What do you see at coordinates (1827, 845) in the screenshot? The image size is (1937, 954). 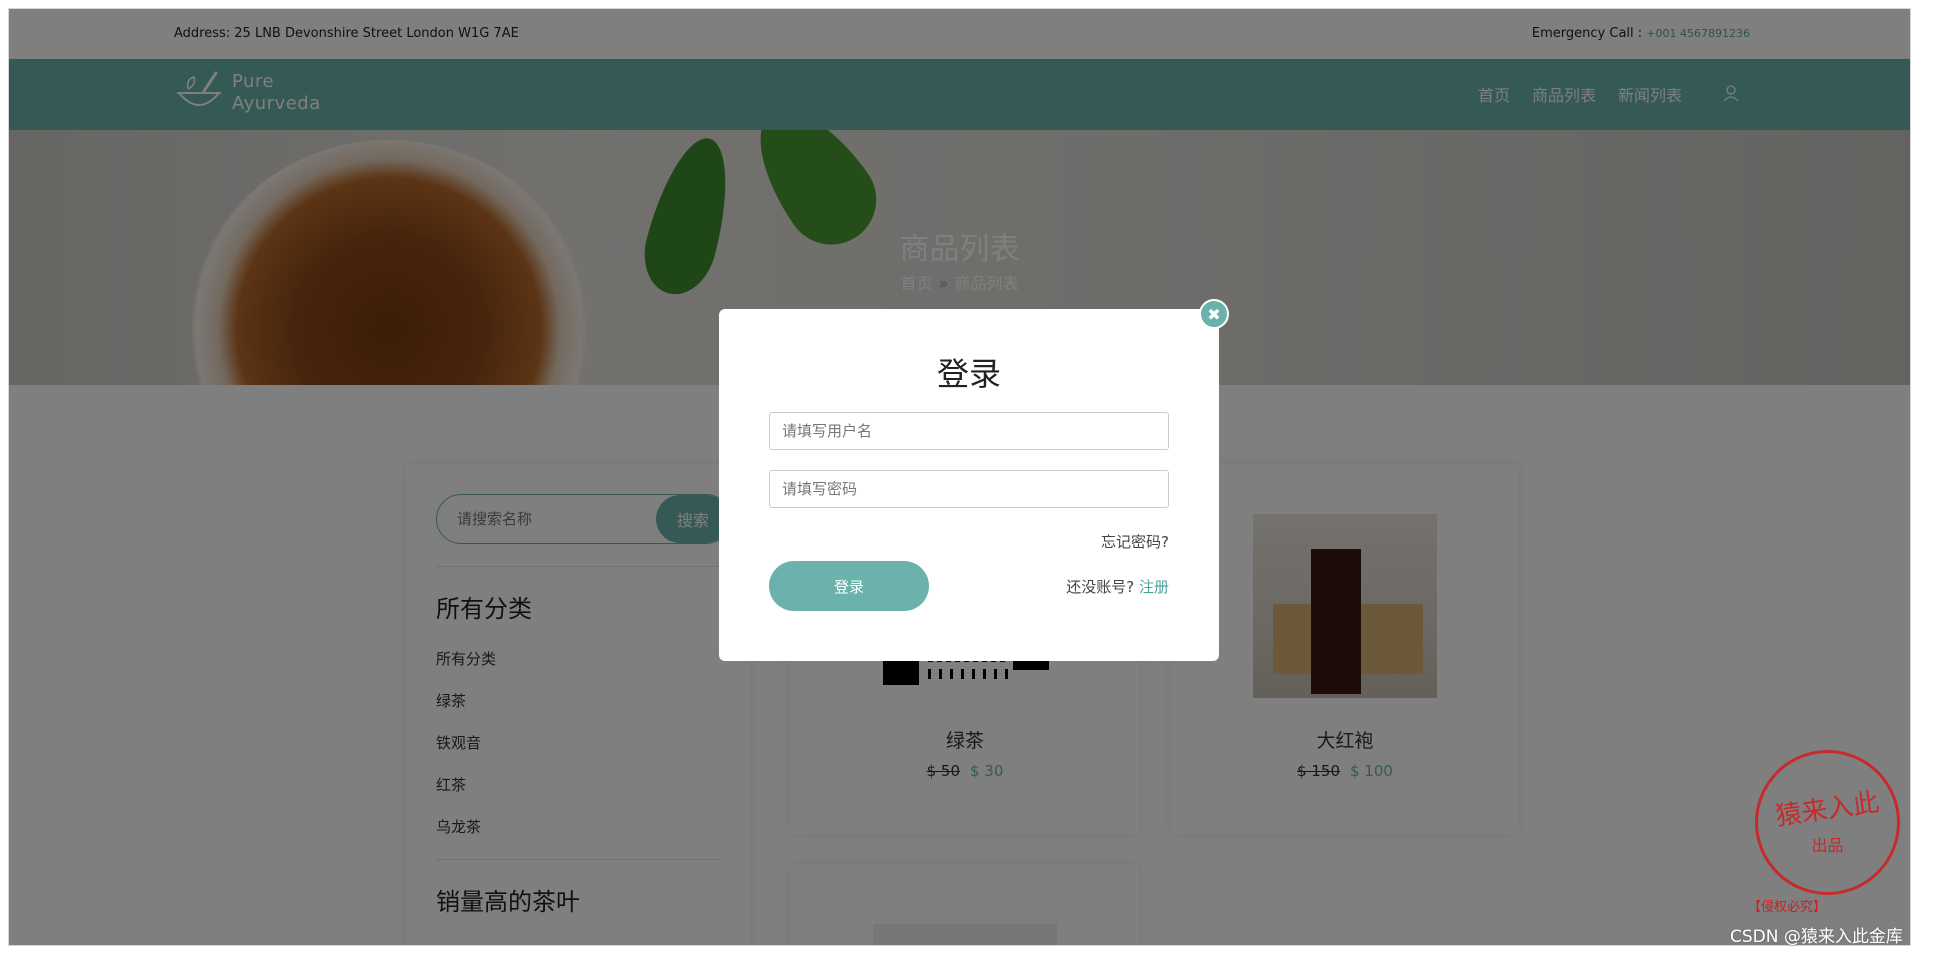 I see `stamp-sub-text: 出品` at bounding box center [1827, 845].